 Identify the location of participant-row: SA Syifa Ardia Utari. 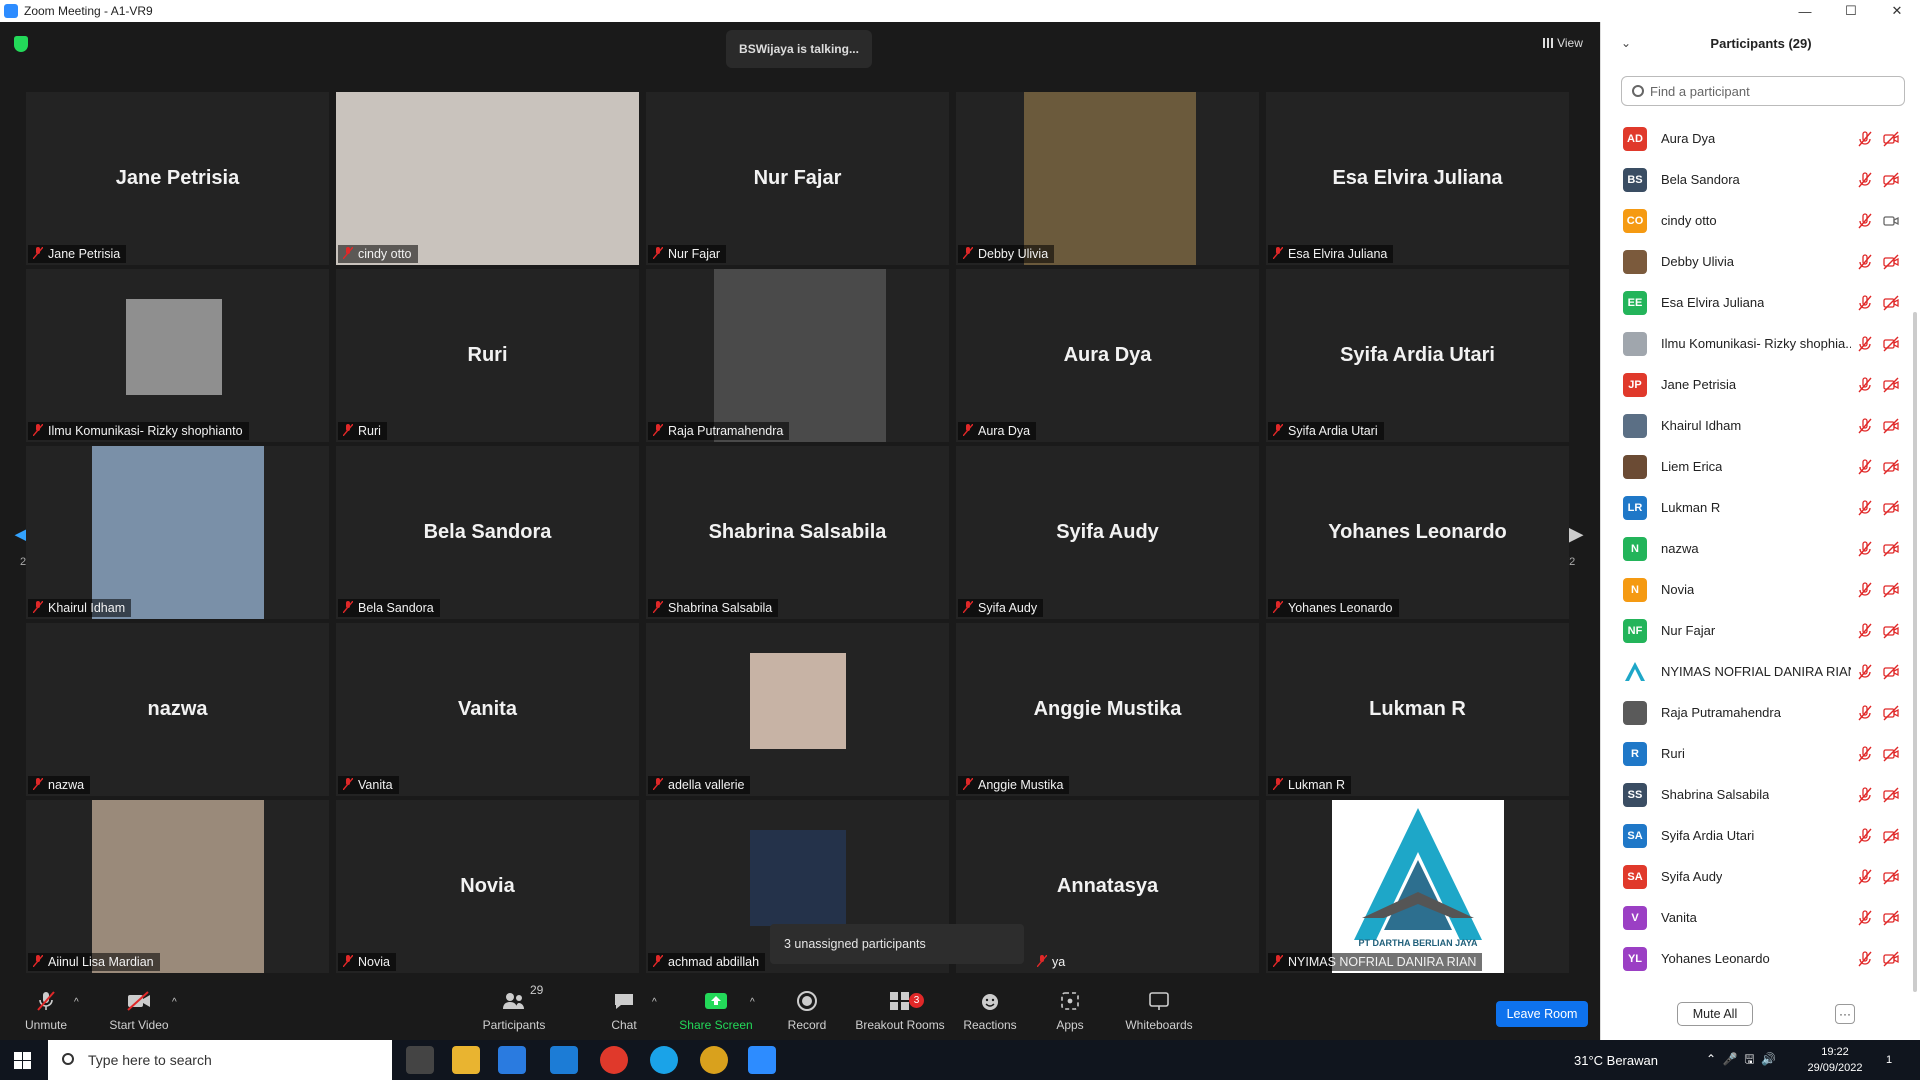
(1754, 835).